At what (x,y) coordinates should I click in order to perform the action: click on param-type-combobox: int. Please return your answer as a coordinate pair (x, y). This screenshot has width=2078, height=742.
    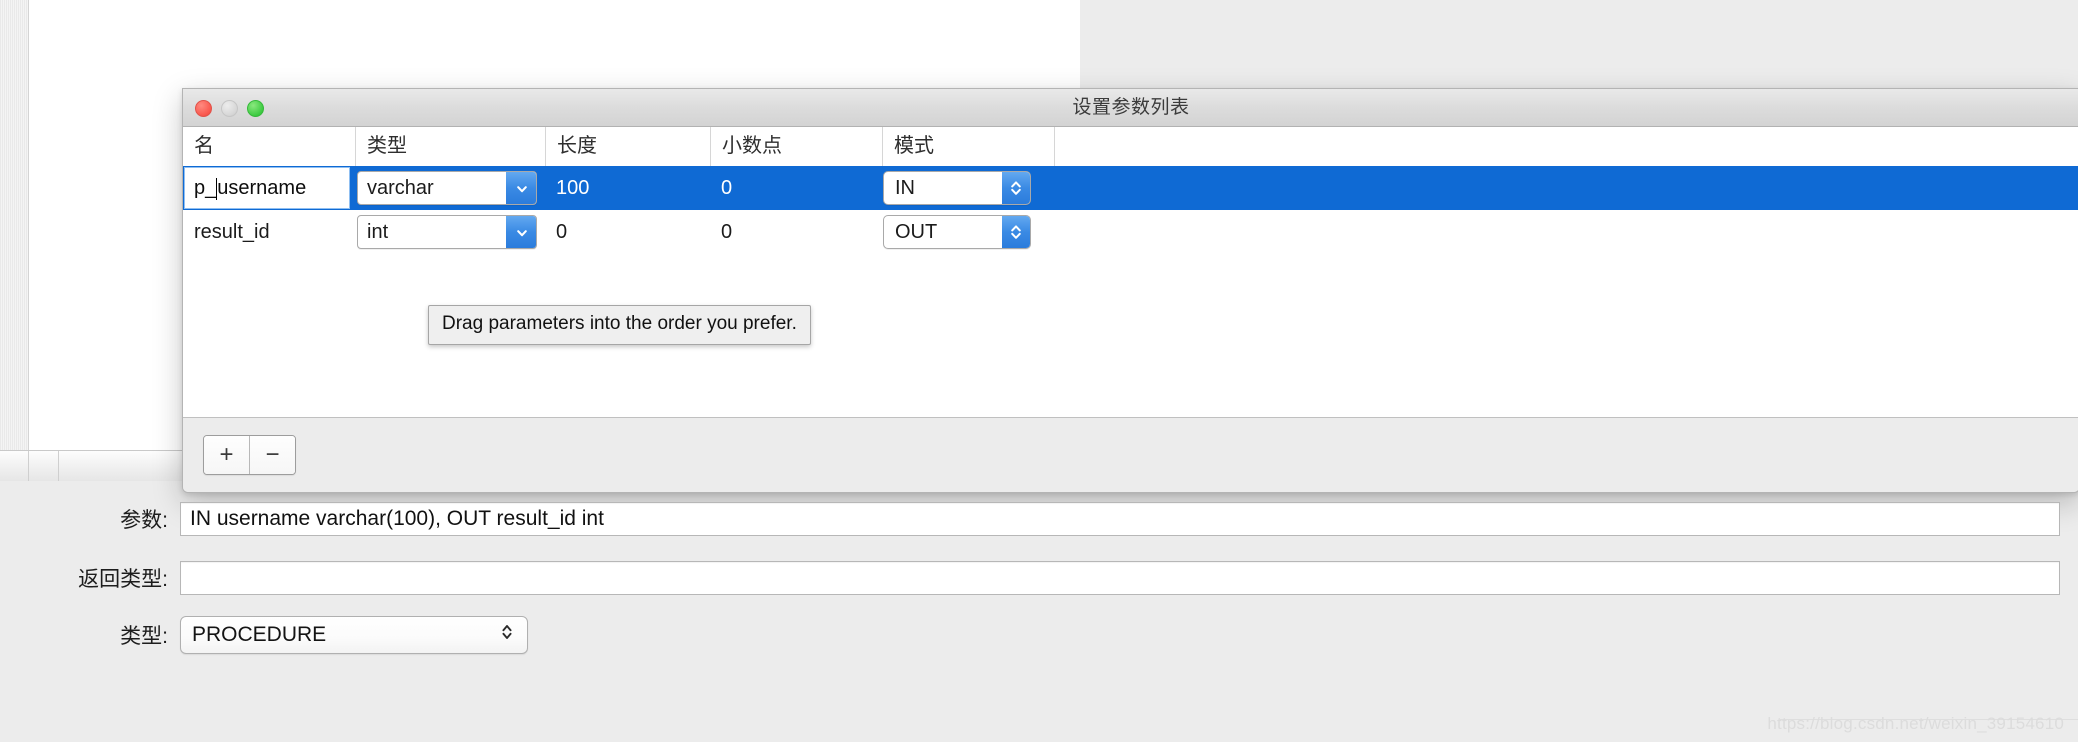
    Looking at the image, I should click on (447, 232).